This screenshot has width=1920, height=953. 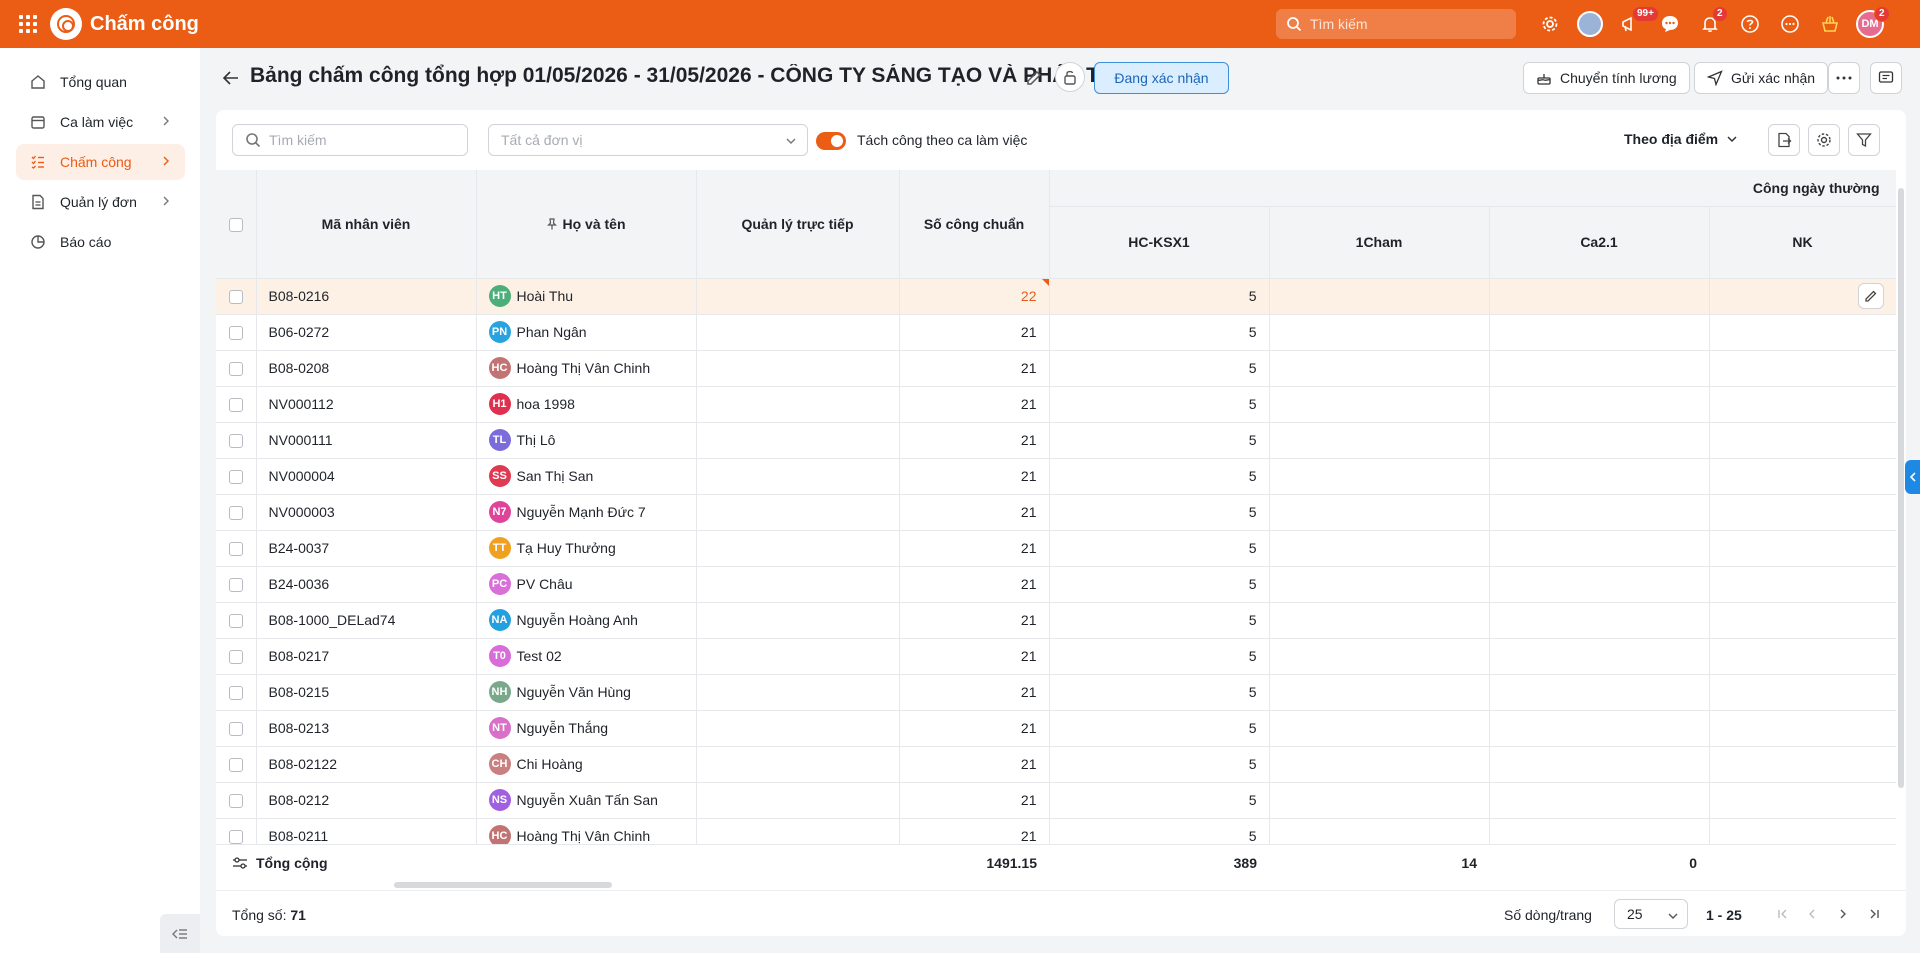 I want to click on row-edit-button, so click(x=1870, y=296).